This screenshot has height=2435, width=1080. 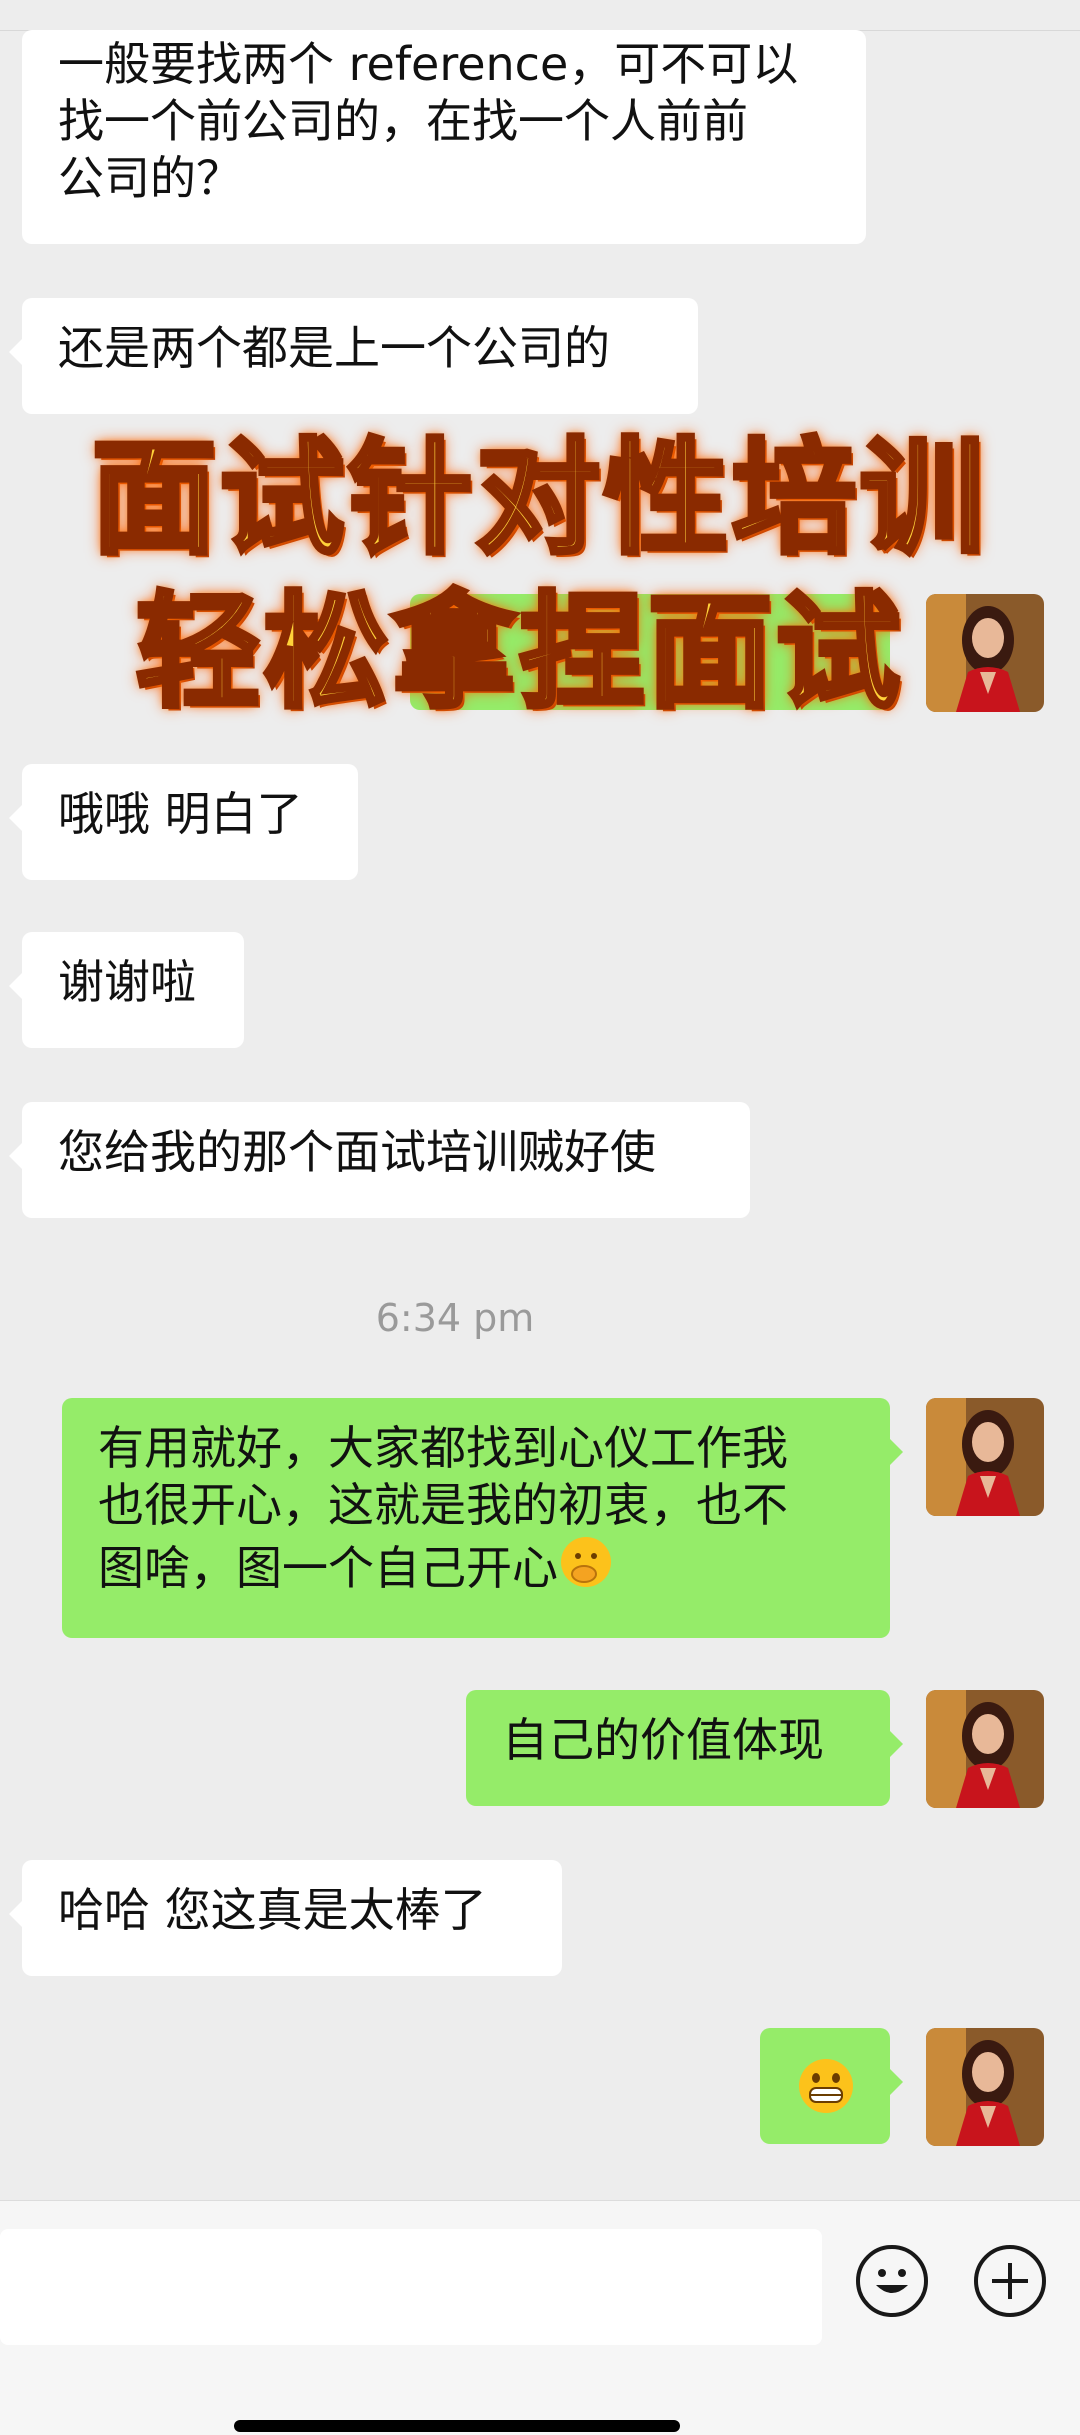 What do you see at coordinates (150, 178) in the screenshot?
I see `message-text-line: 公司的？` at bounding box center [150, 178].